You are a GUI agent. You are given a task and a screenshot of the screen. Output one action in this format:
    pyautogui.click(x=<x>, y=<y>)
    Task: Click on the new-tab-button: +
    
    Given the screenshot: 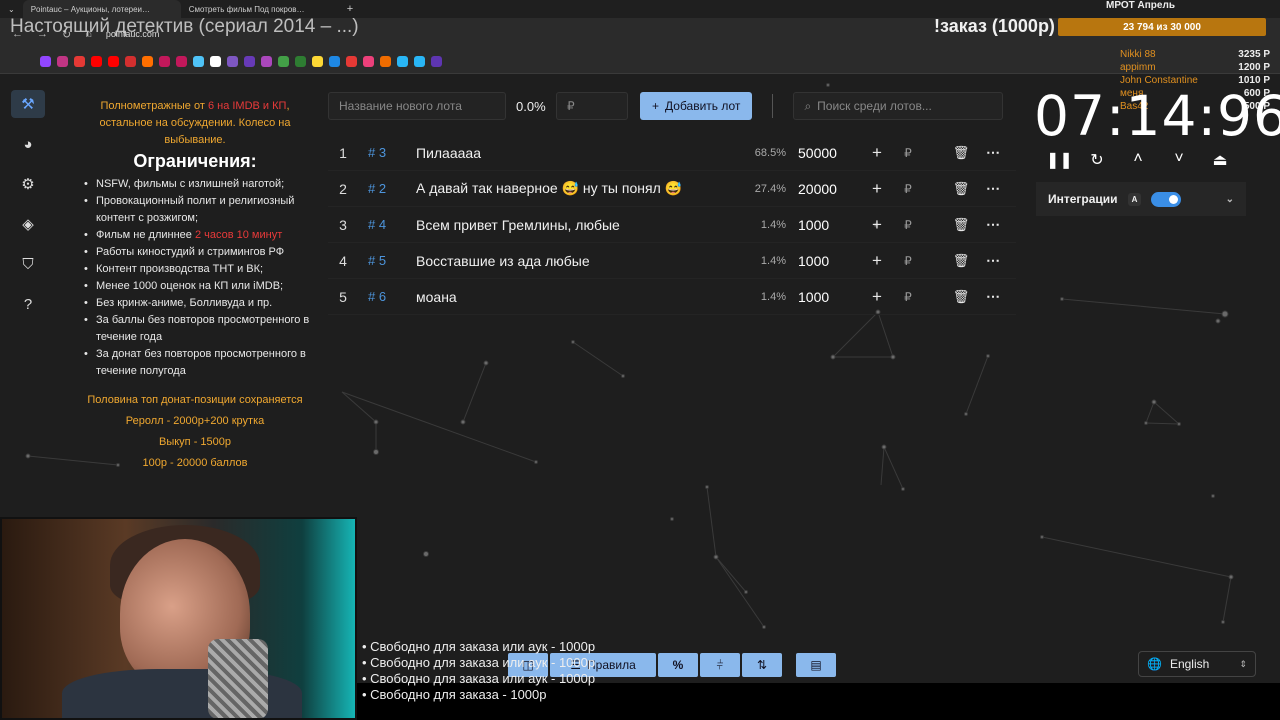 What is the action you would take?
    pyautogui.click(x=350, y=9)
    